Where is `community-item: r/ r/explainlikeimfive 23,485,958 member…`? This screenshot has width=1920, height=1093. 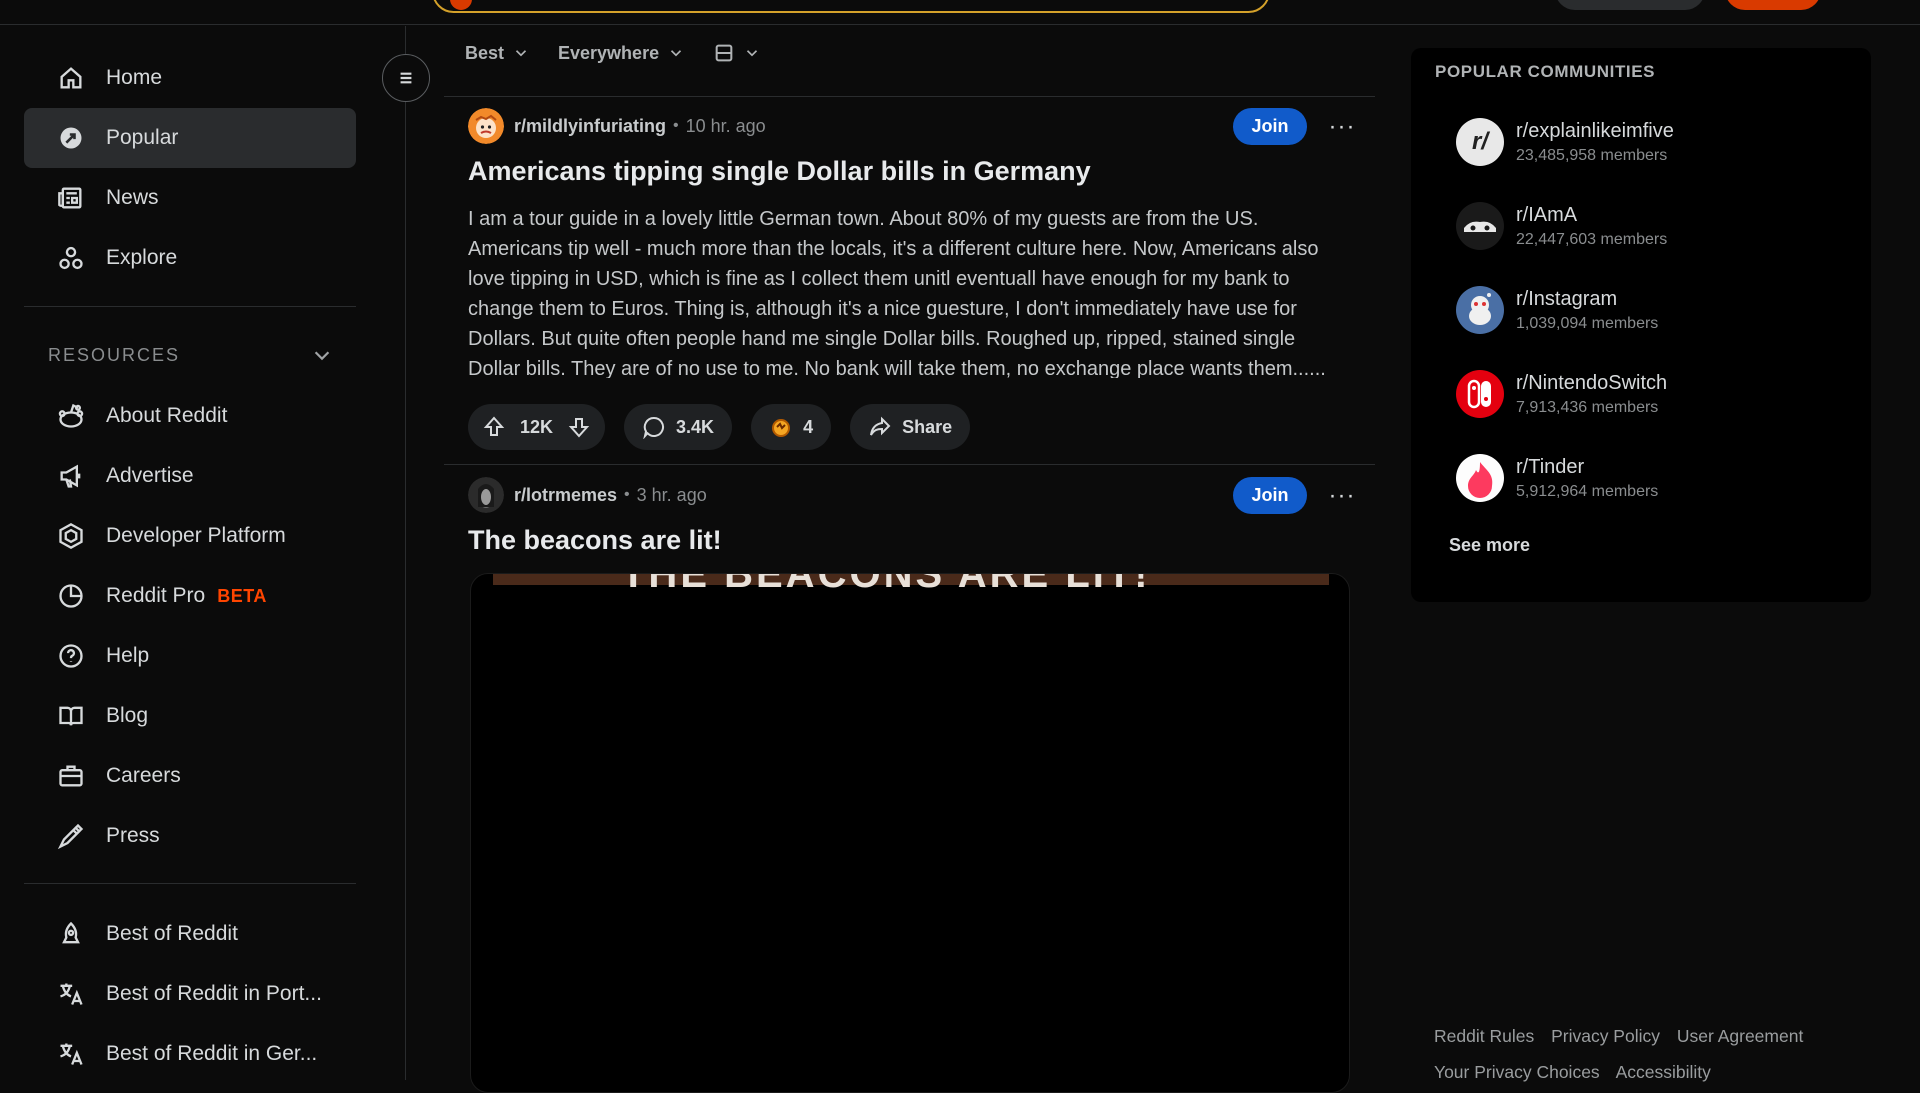
community-item: r/ r/explainlikeimfive 23,485,958 member… is located at coordinates (1565, 142).